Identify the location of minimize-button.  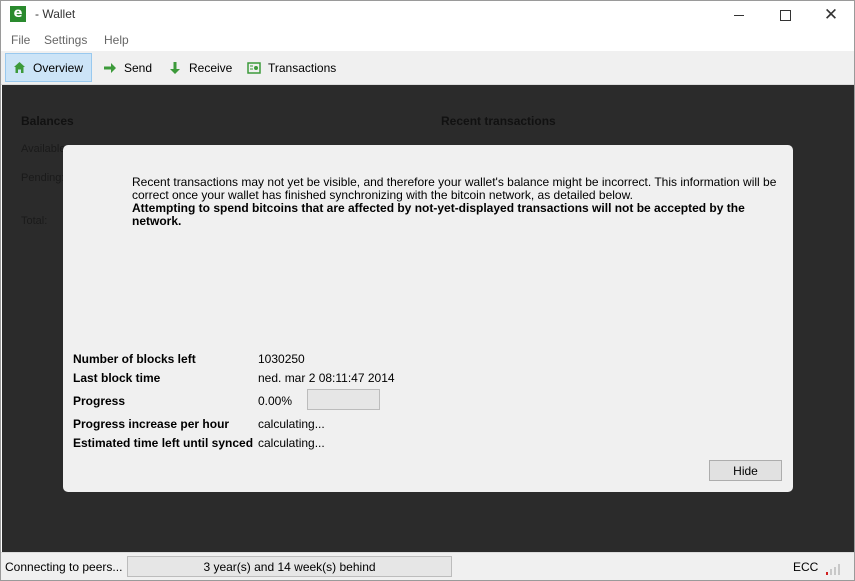
(739, 15).